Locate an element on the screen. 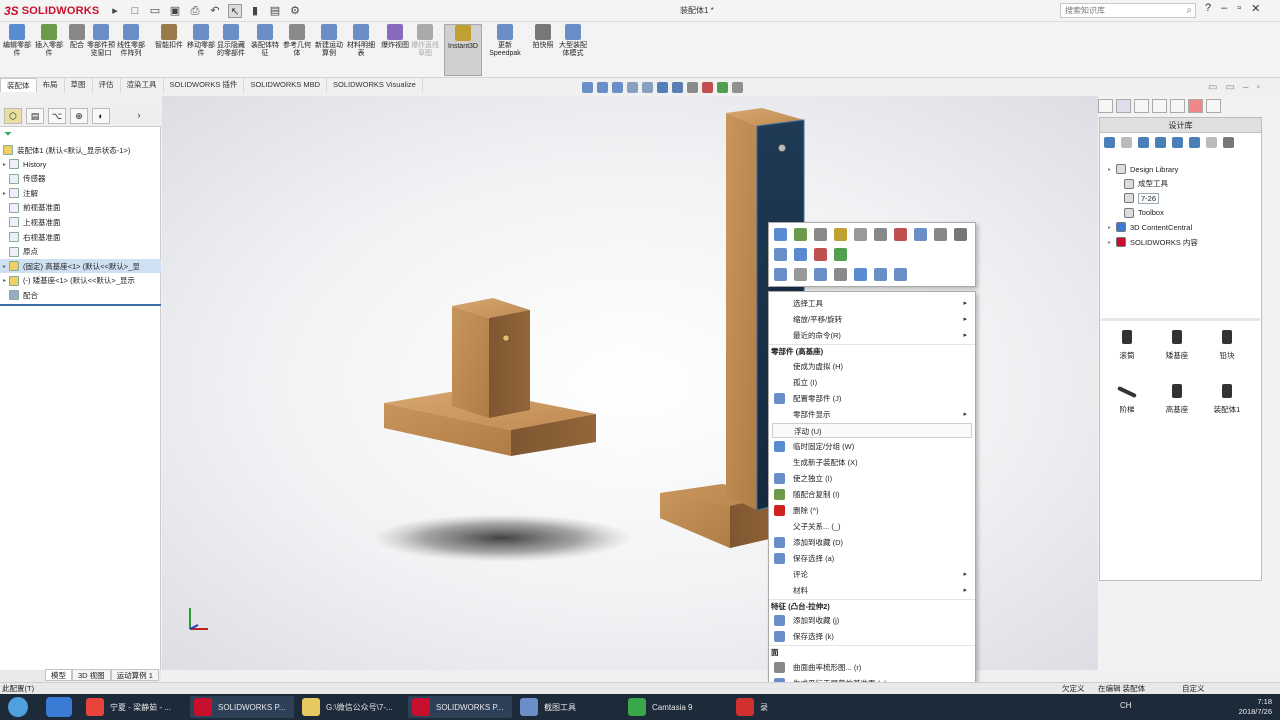 Image resolution: width=1280 pixels, height=720 pixels. library-item: Toolbox is located at coordinates (1140, 213).